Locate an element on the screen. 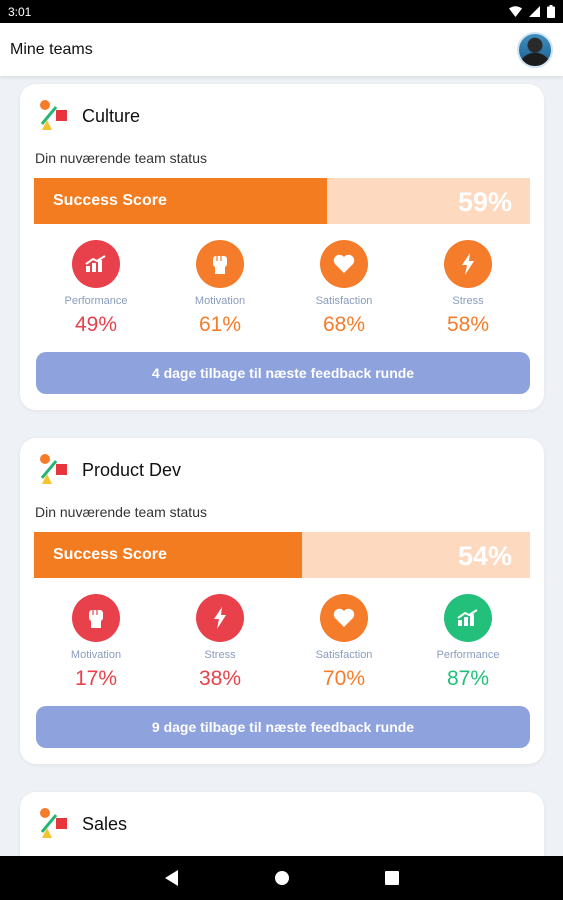 This screenshot has width=563, height=900. card-header: Product Dev is located at coordinates (108, 470).